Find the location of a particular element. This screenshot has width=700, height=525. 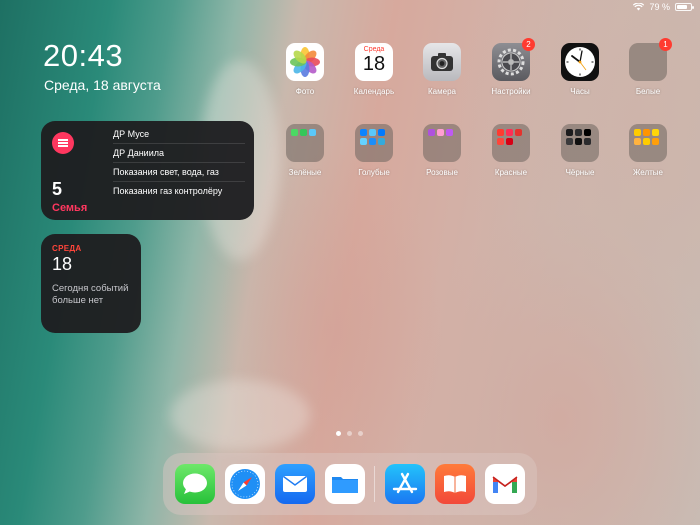

app-label: Розовые is located at coordinates (442, 172).